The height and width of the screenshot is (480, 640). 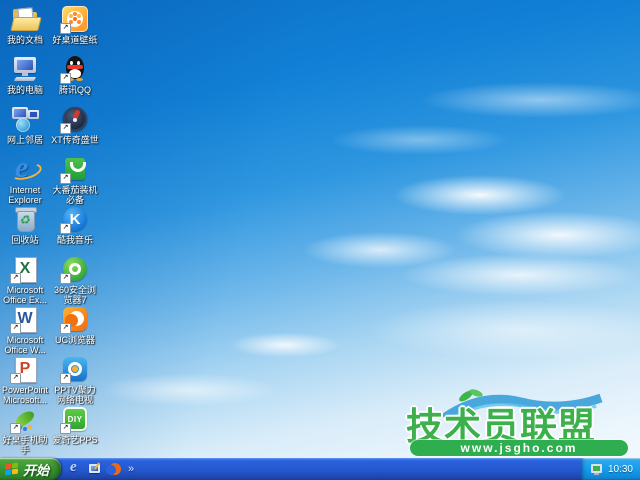 What do you see at coordinates (25, 69) in the screenshot?
I see `my-computer-icon` at bounding box center [25, 69].